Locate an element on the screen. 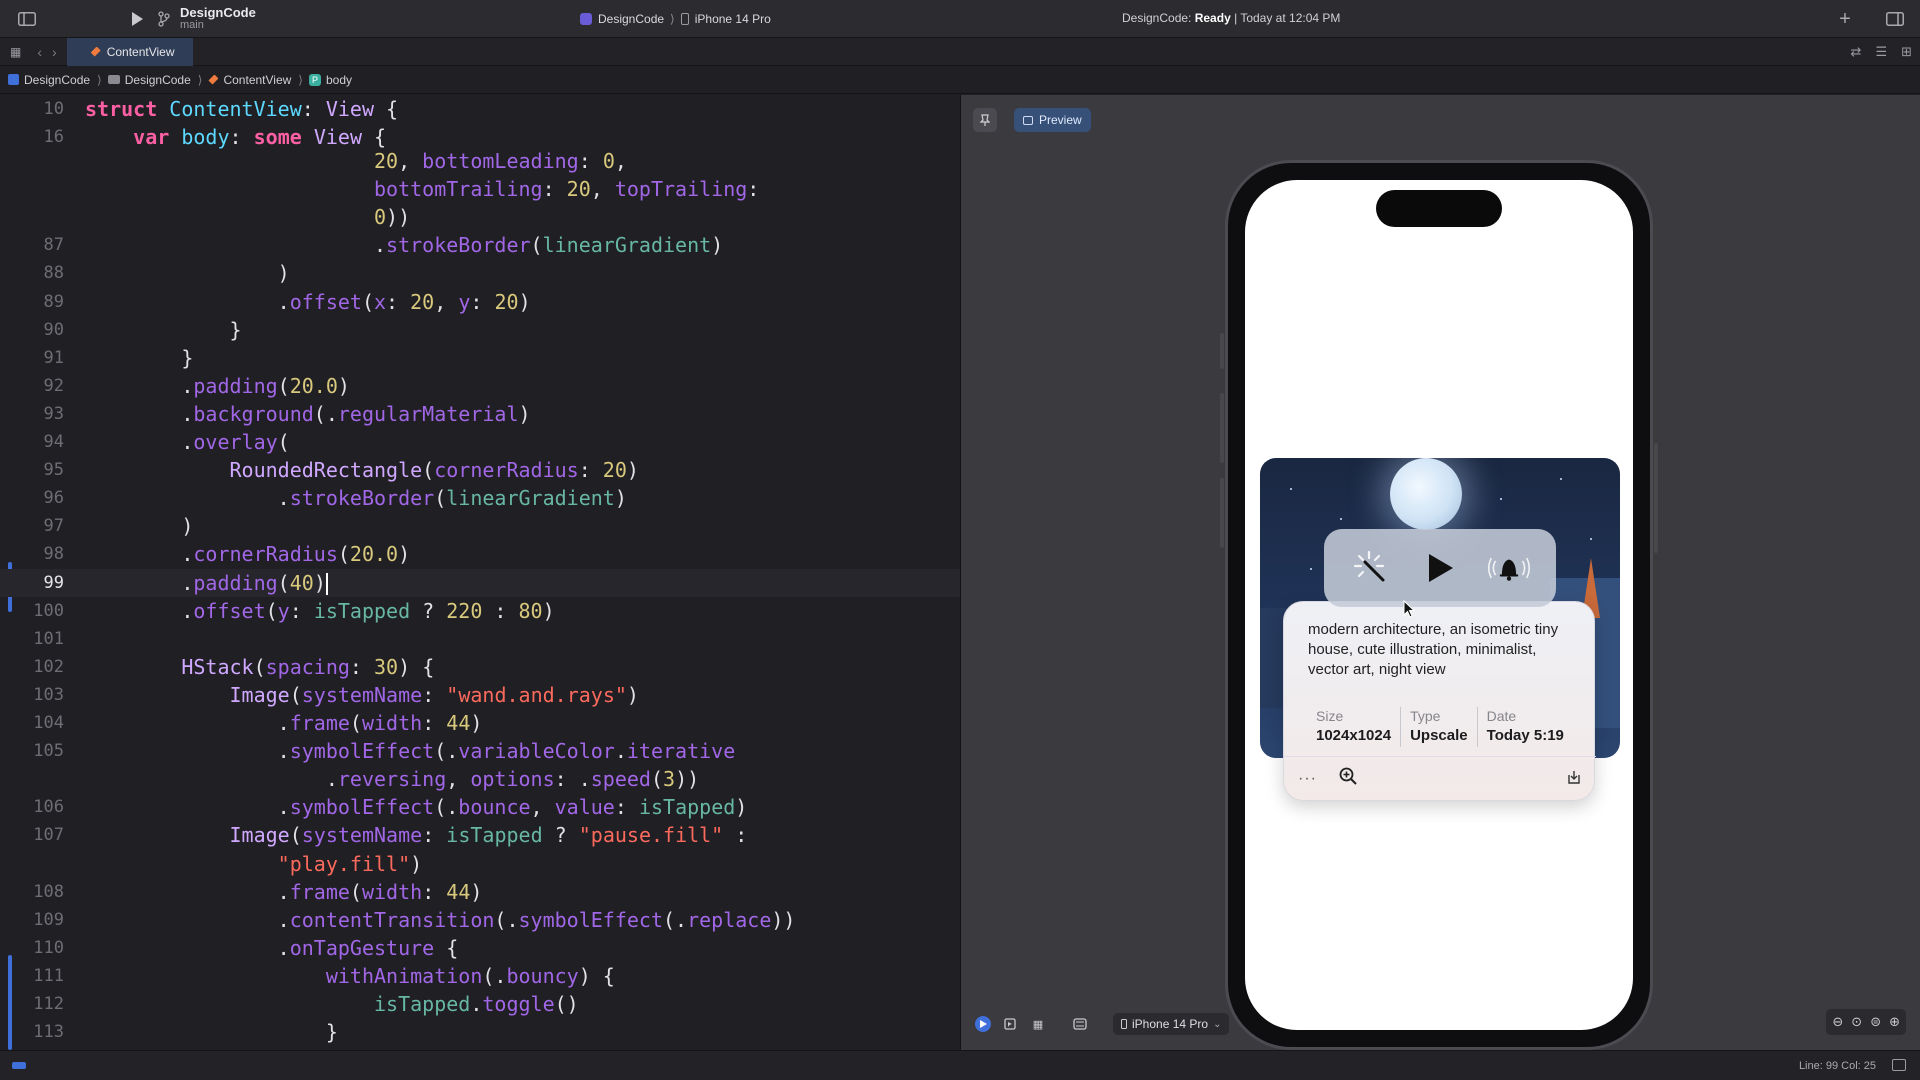 This screenshot has width=1920, height=1080. tab-bar: ▦ ‹ › ContentView ⇄ ☰ ⊞ is located at coordinates (960, 51).